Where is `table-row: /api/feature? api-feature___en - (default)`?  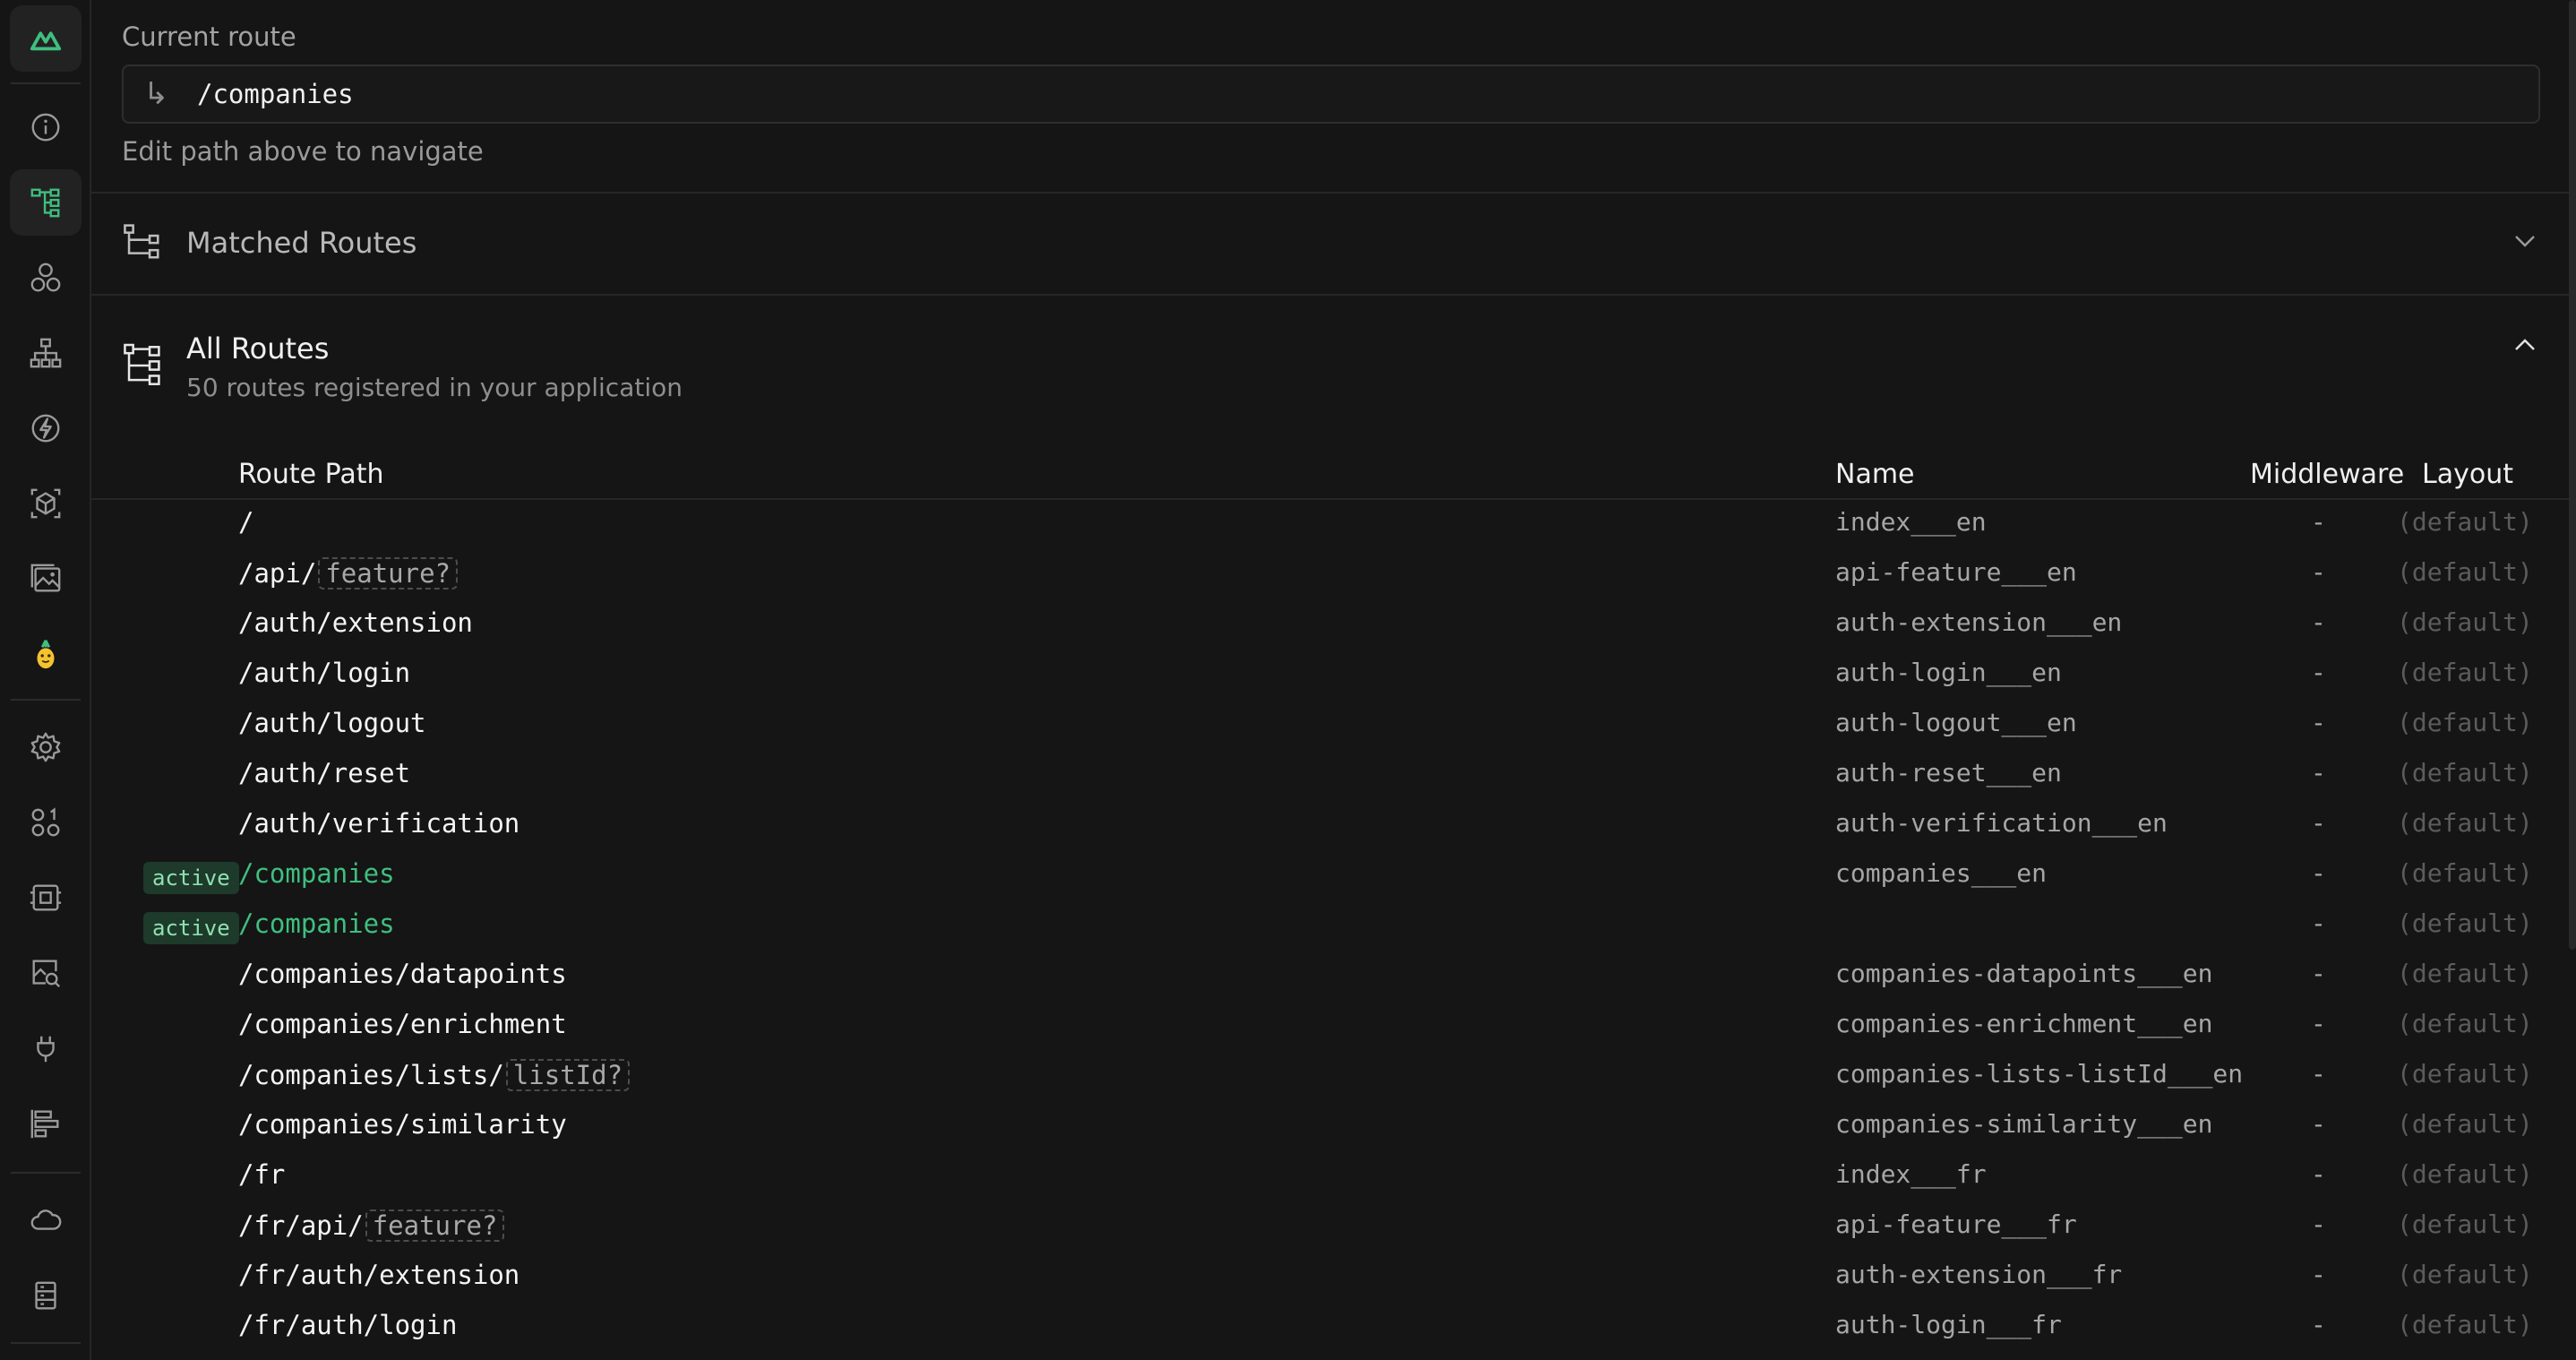
table-row: /api/feature? api-feature___en - (default) is located at coordinates (1333, 575).